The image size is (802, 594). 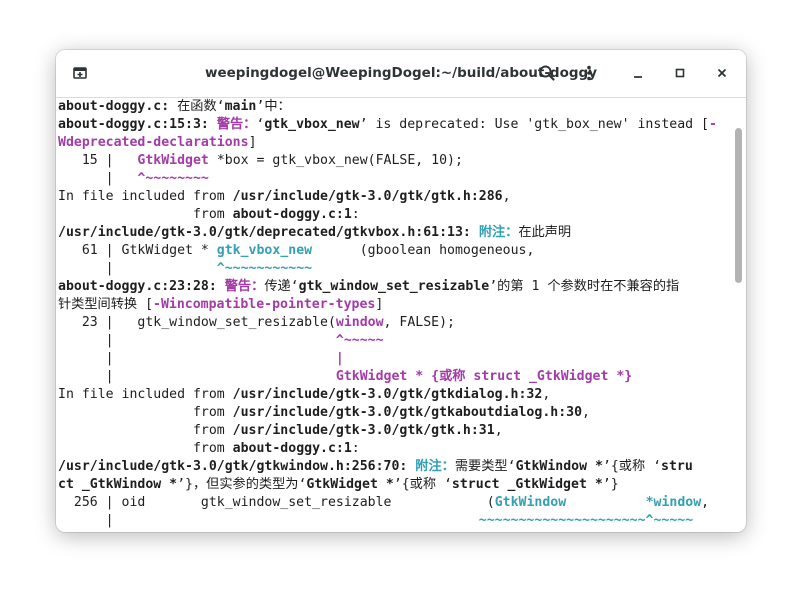 I want to click on terminal-text: ^~~~~~, so click(x=359, y=340).